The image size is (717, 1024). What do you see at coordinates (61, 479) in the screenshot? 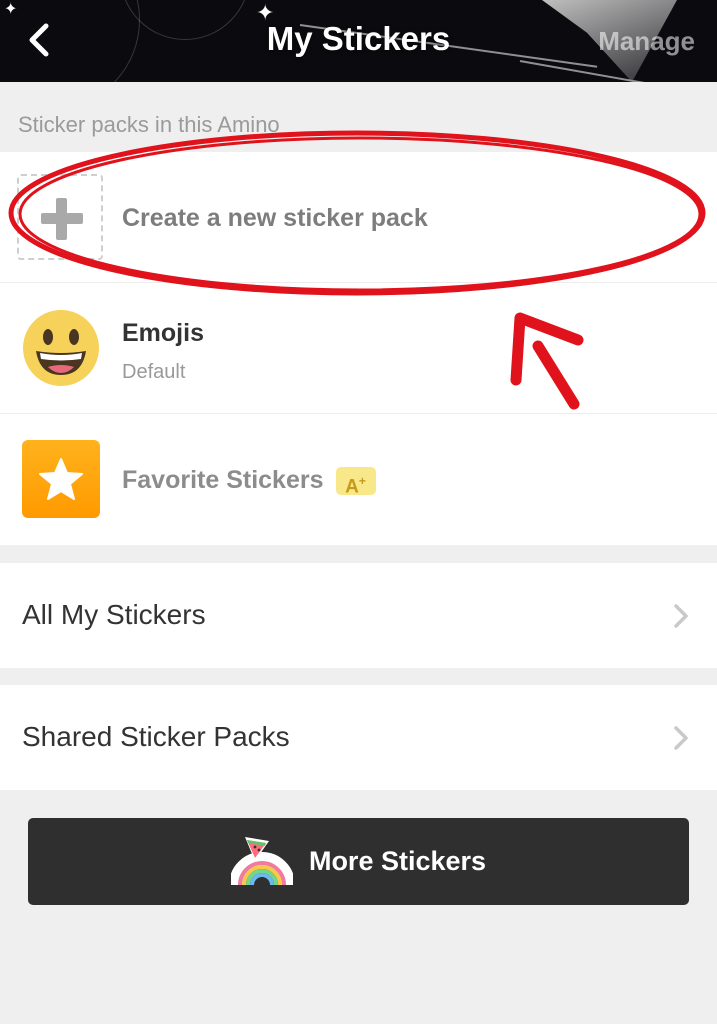
I see `star-icon` at bounding box center [61, 479].